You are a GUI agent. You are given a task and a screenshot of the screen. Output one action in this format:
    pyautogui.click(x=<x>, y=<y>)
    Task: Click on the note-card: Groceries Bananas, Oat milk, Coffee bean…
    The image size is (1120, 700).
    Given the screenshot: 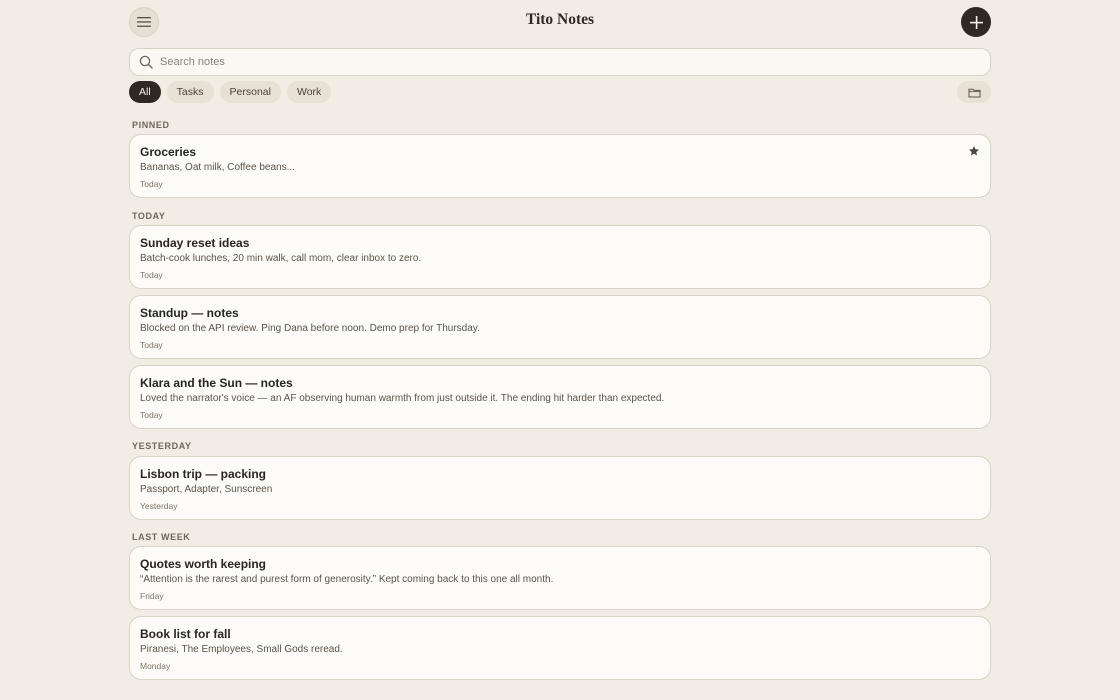 What is the action you would take?
    pyautogui.click(x=560, y=166)
    